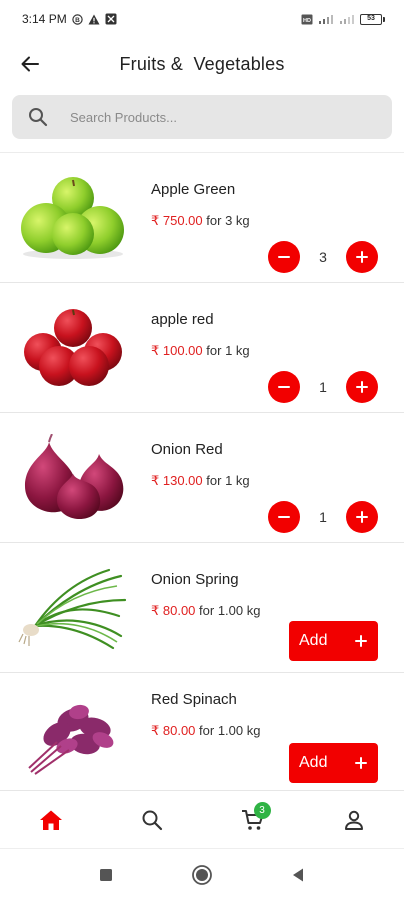  I want to click on app-notification-icon, so click(111, 19).